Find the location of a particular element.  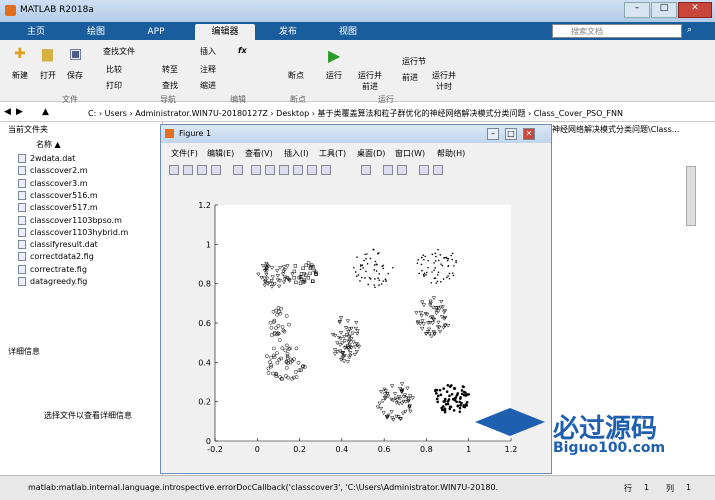

file-list-item: classcover3.m is located at coordinates (53, 183).